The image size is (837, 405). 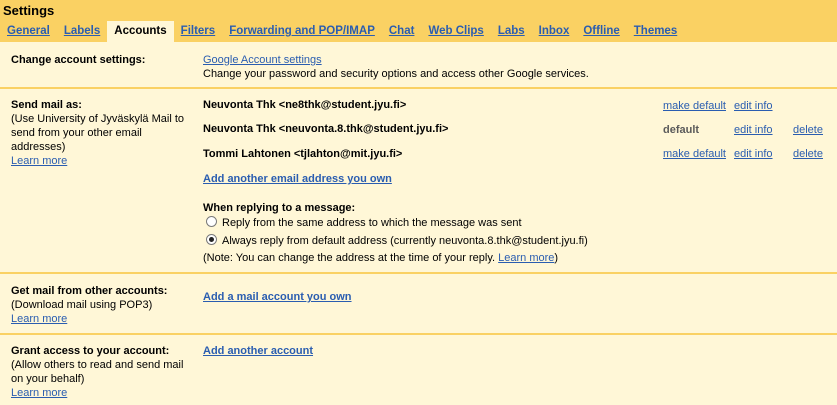 I want to click on send-mail-label: Send mail as:, so click(x=46, y=105).